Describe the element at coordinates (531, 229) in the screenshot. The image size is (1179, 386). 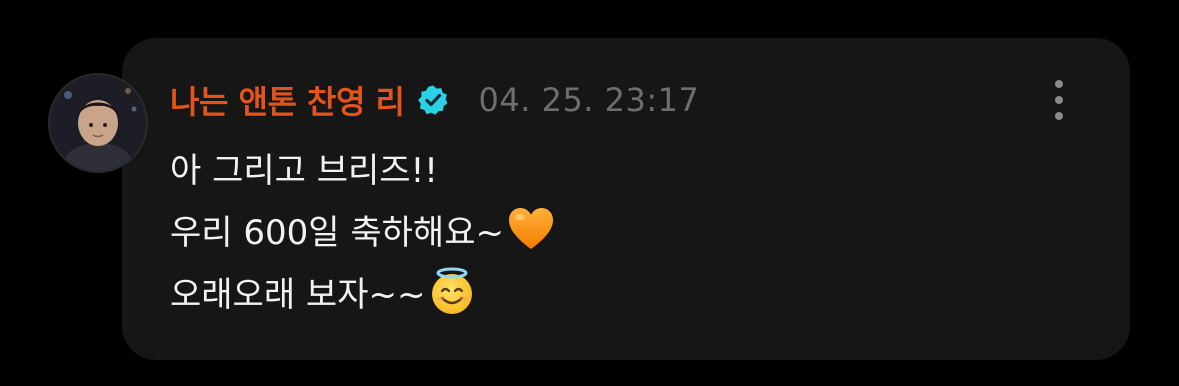
I see `orange-heart-icon` at that location.